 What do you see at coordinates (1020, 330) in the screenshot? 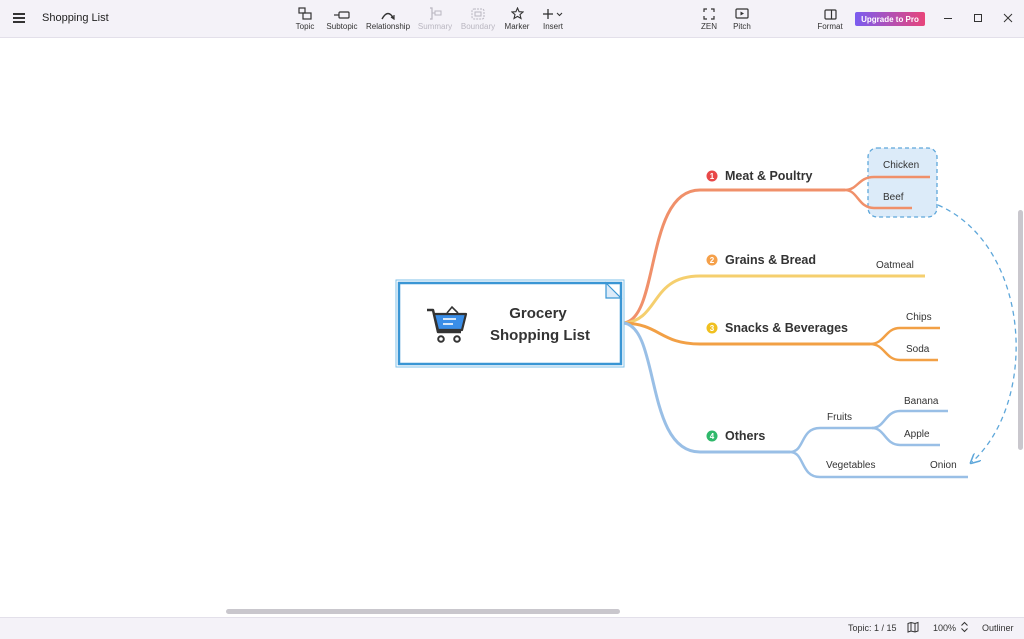
I see `vertical-scrollbar` at bounding box center [1020, 330].